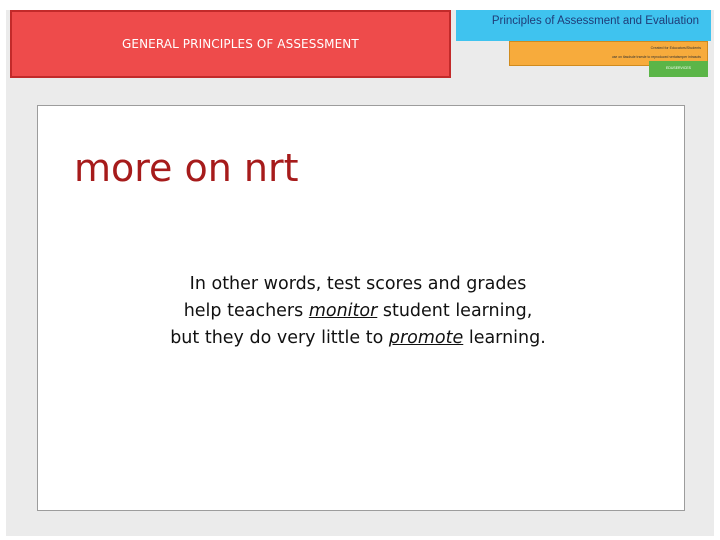  I want to click on emphasis-promote: promote, so click(426, 338).